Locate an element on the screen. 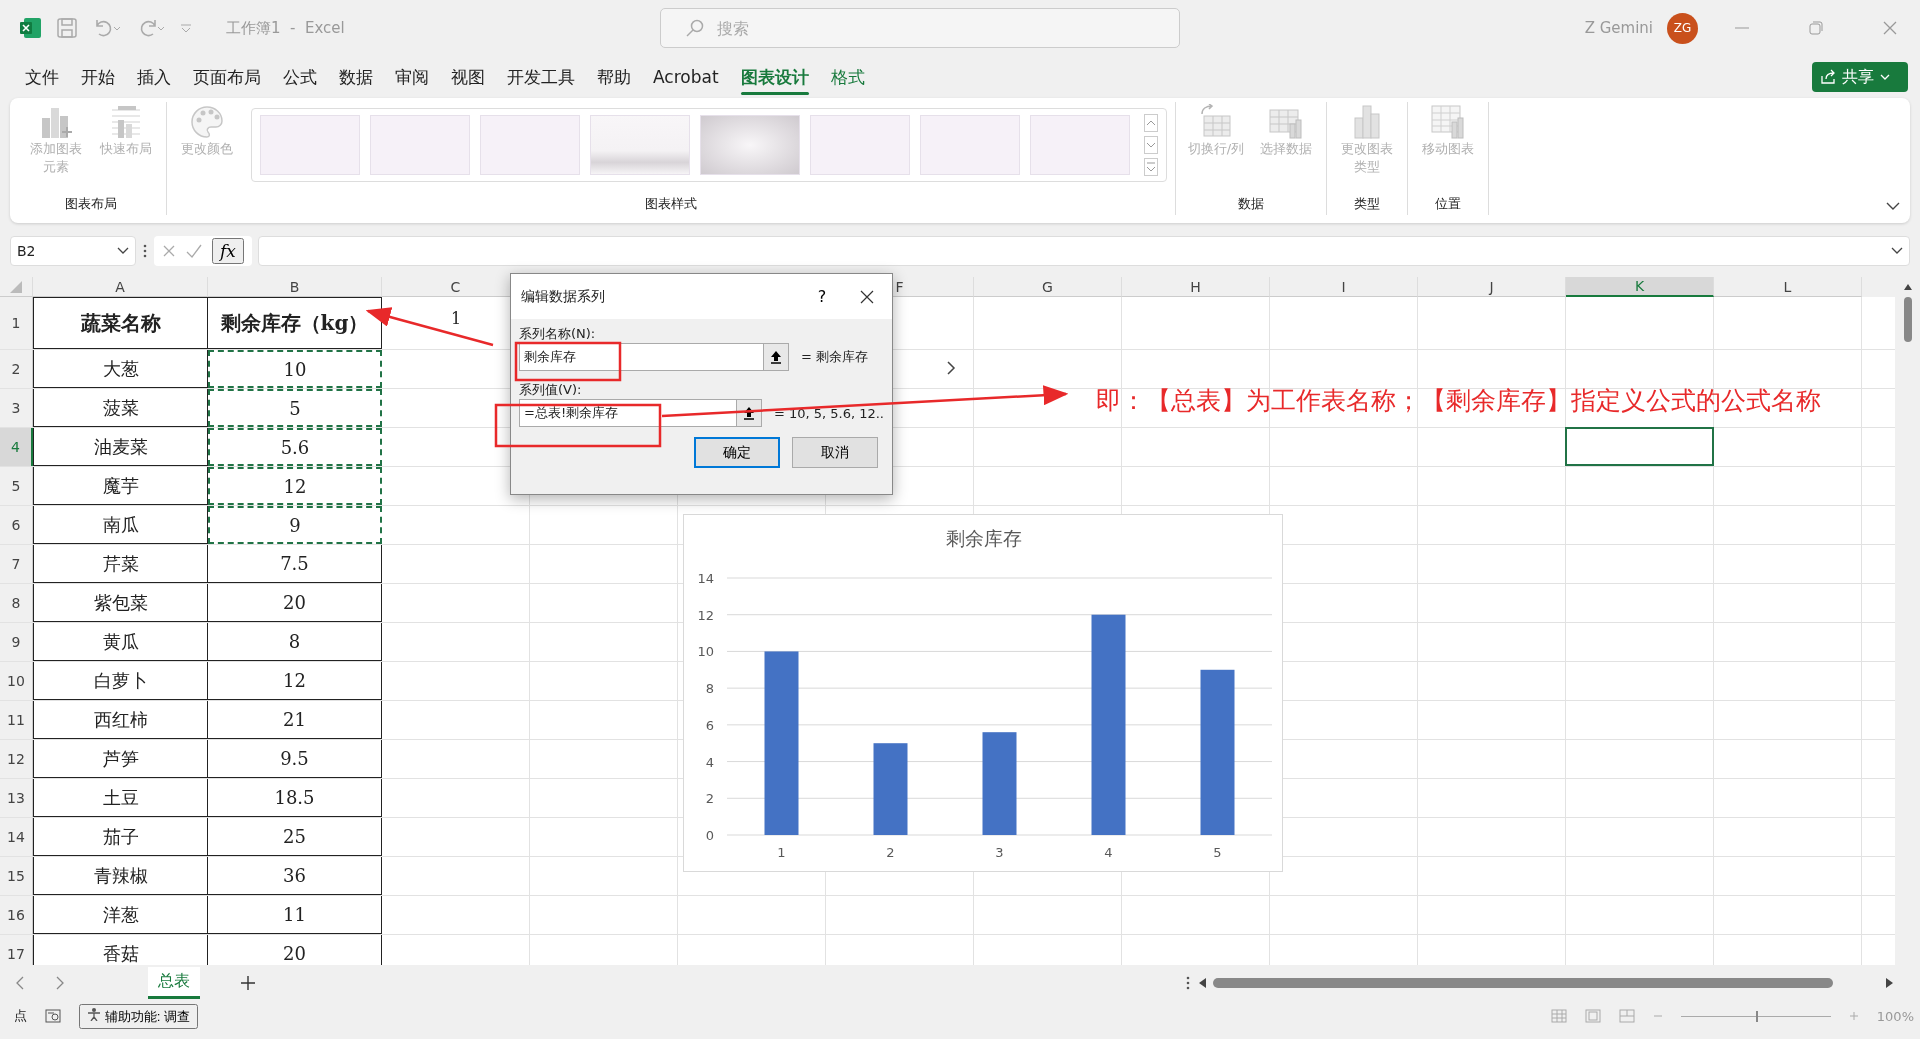  table-cell: 黄瓜 is located at coordinates (120, 642).